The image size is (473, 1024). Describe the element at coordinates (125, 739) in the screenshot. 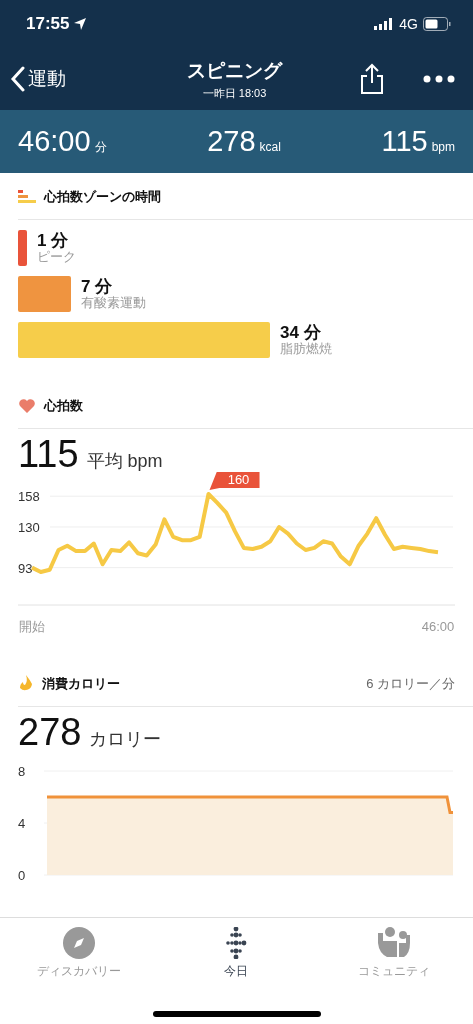

I see `calories-unit: カロリー` at that location.